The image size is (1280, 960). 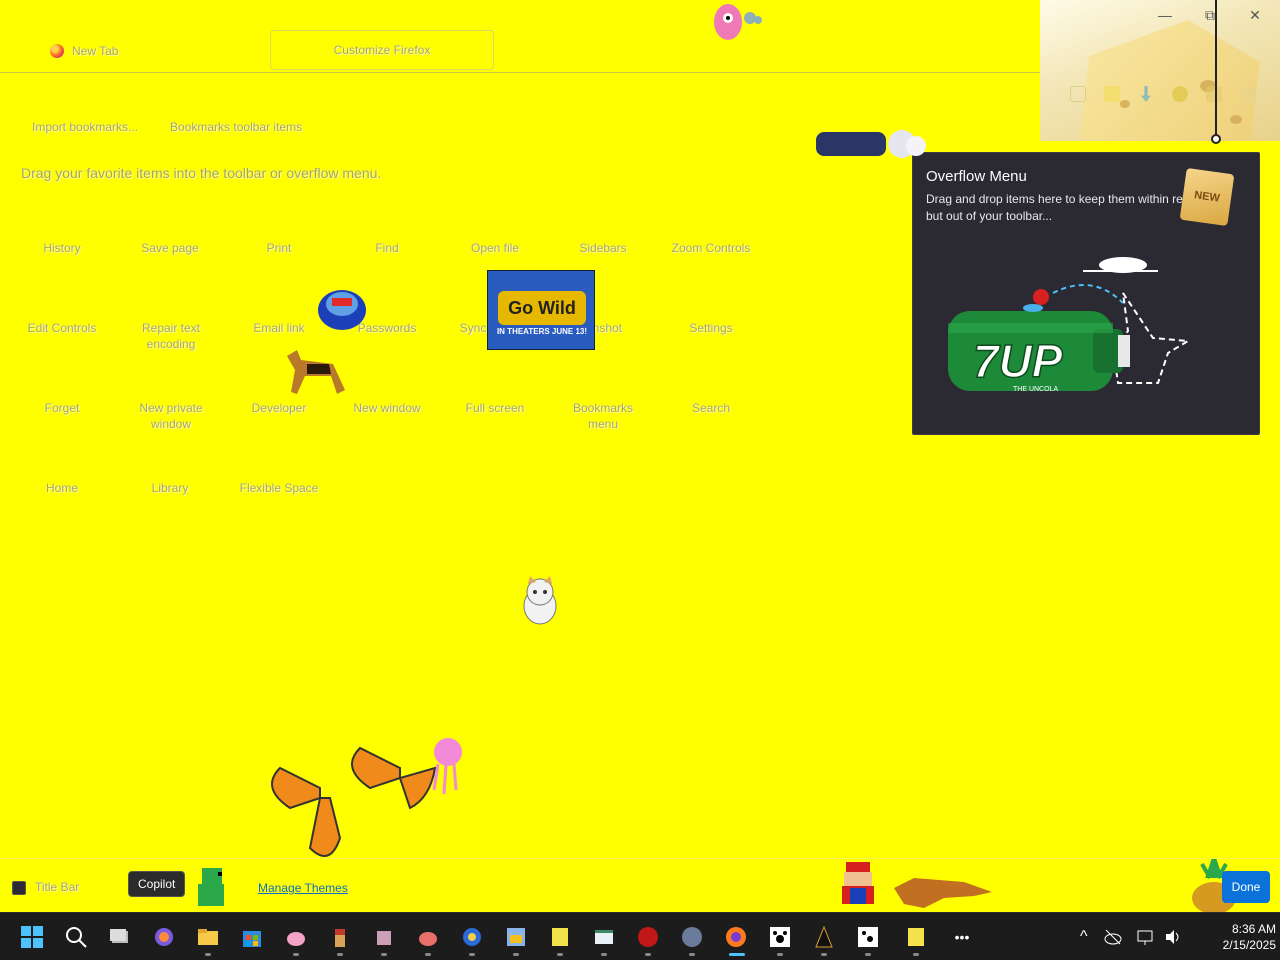 What do you see at coordinates (157, 884) in the screenshot?
I see `copilot-tooltip: Copilot` at bounding box center [157, 884].